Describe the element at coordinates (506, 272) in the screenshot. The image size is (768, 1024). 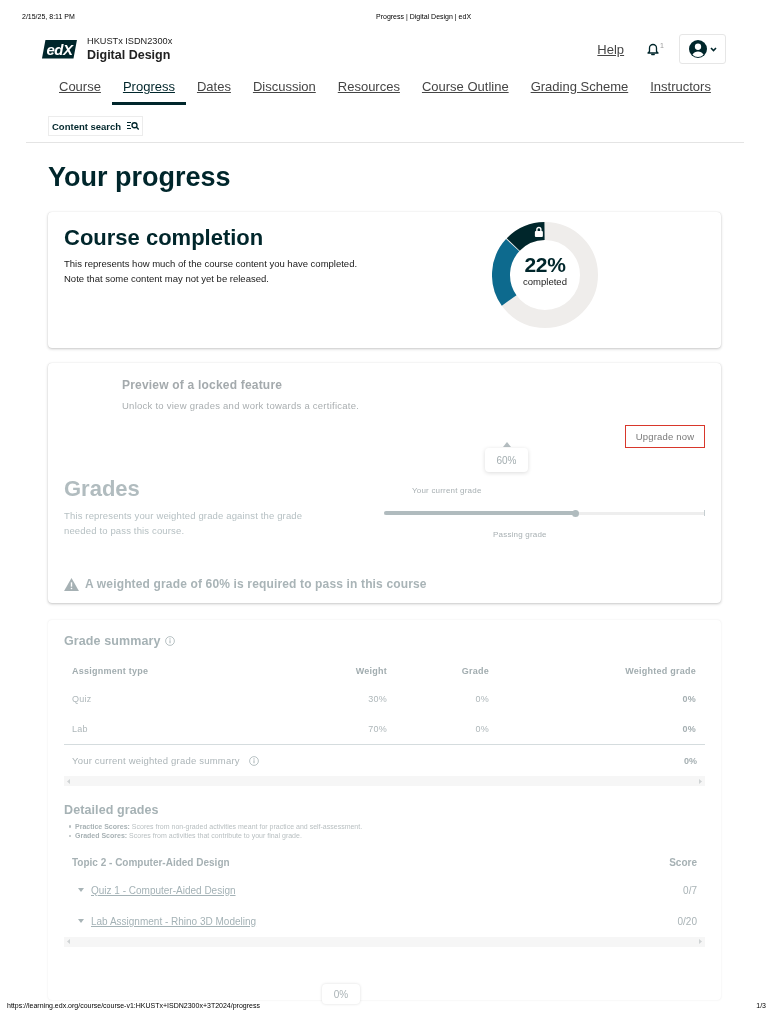
I see `completed-segment` at that location.